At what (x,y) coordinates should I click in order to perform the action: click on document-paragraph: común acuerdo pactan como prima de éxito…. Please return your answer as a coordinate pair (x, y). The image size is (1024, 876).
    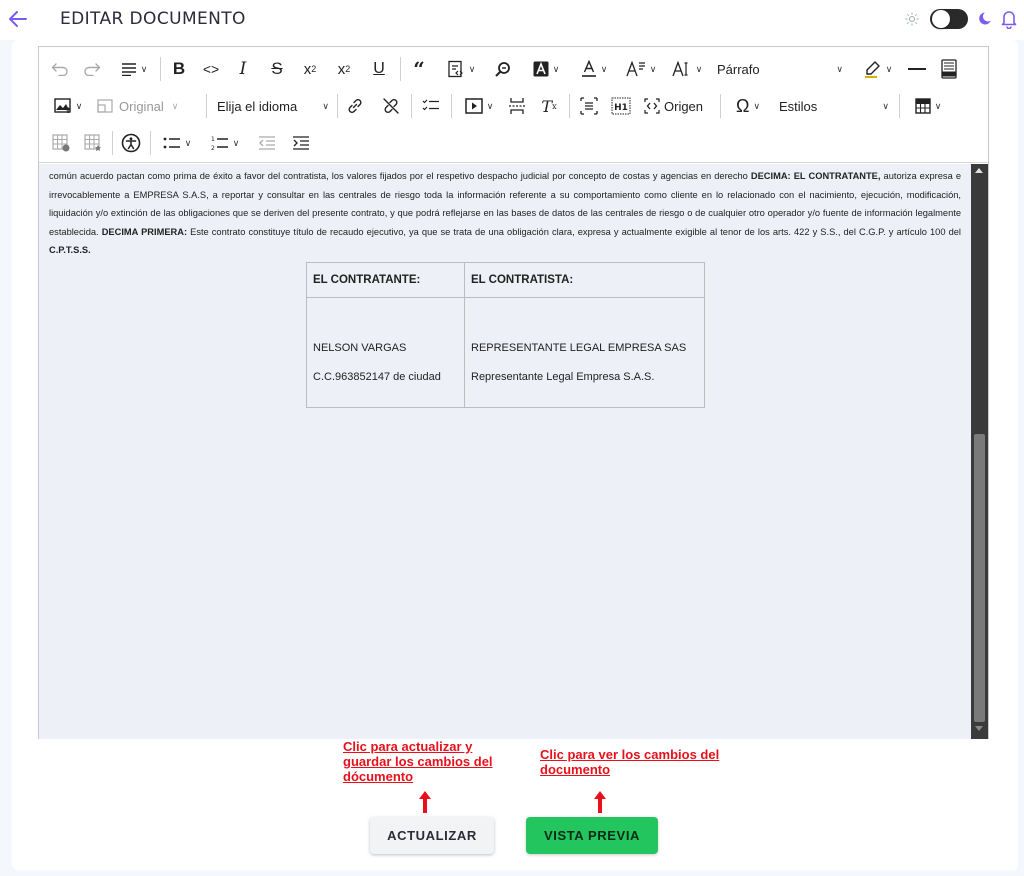
    Looking at the image, I should click on (505, 213).